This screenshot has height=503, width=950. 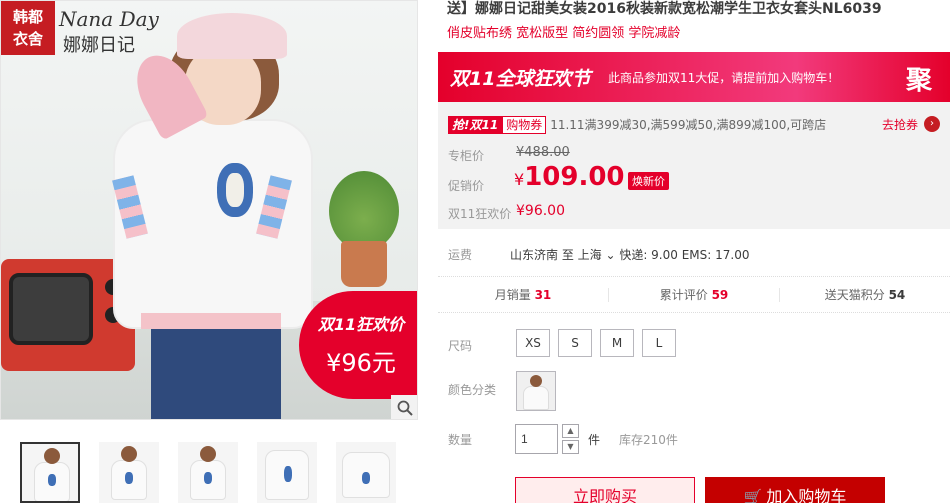 What do you see at coordinates (536, 391) in the screenshot?
I see `color-option` at bounding box center [536, 391].